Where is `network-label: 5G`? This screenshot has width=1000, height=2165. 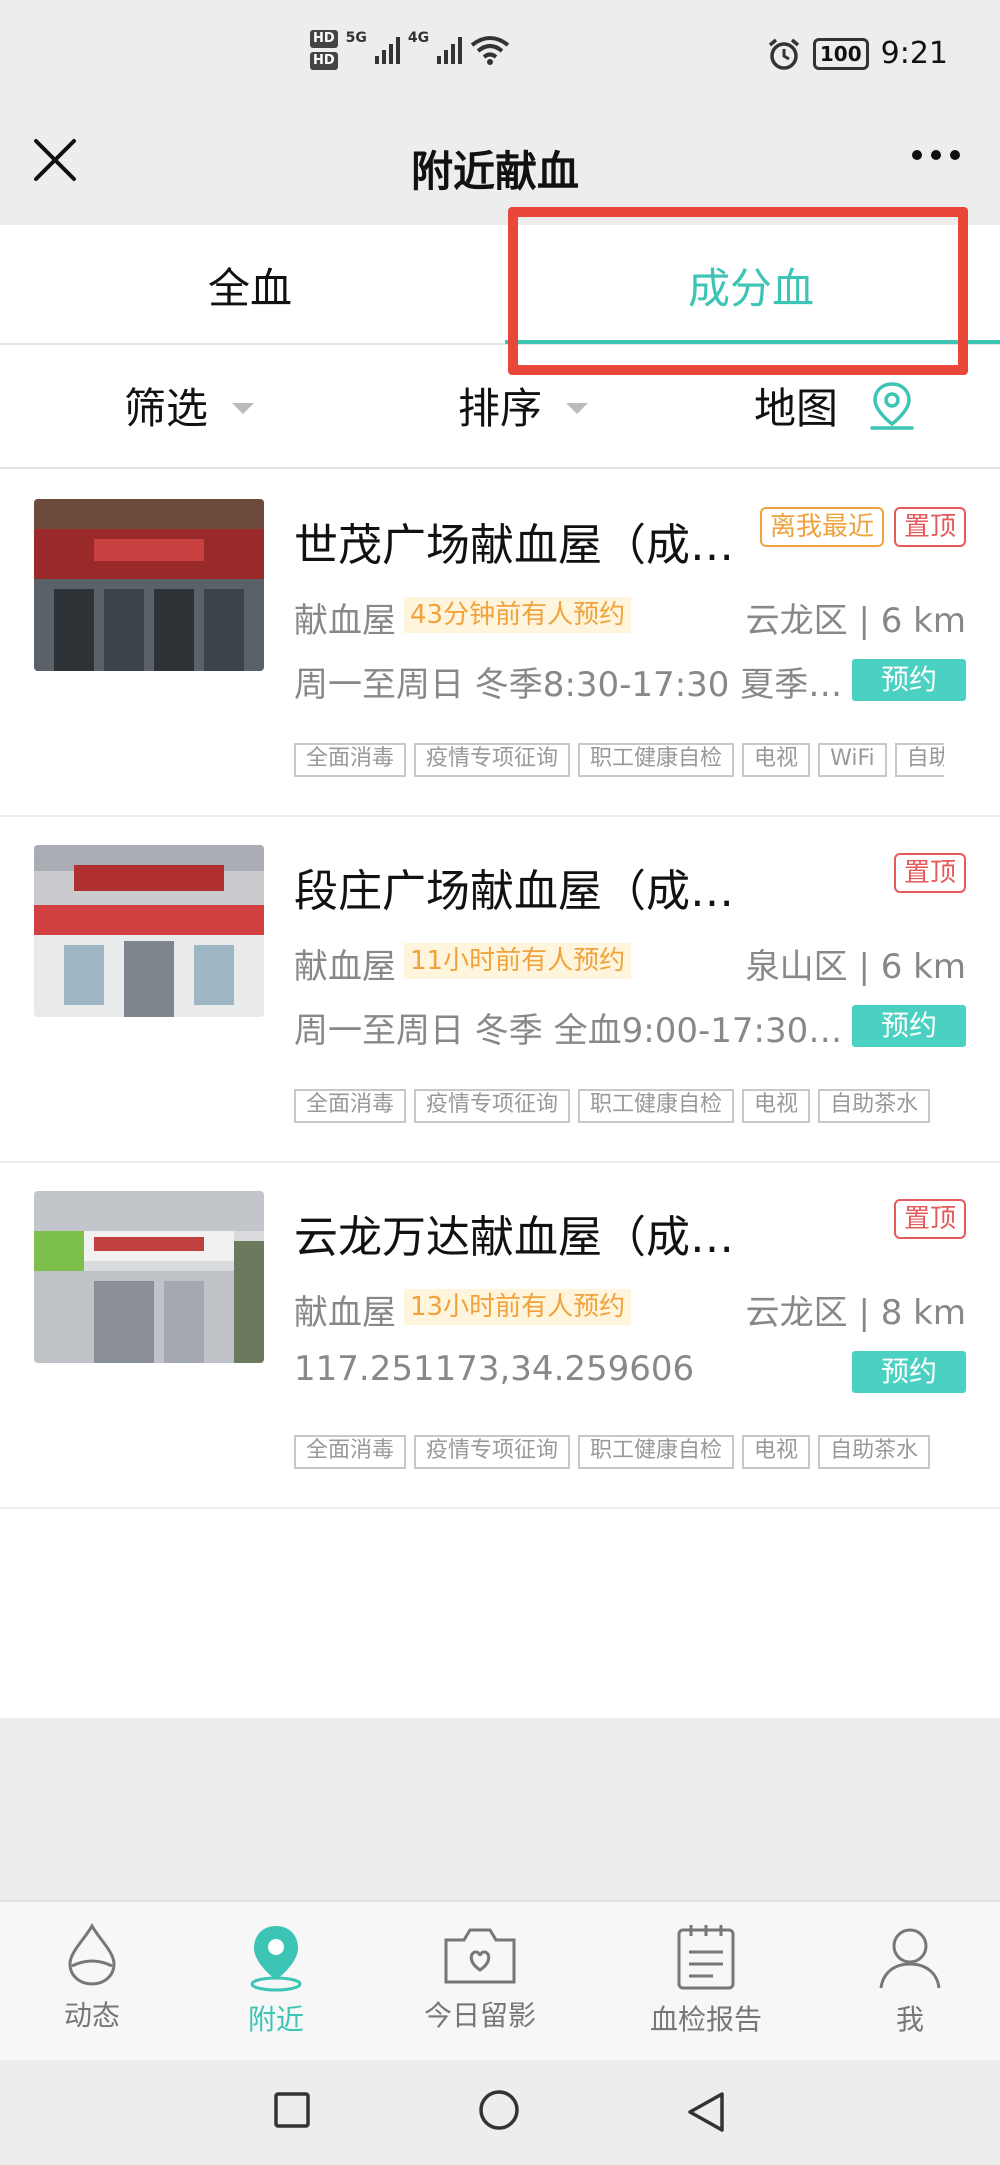
network-label: 5G is located at coordinates (356, 38).